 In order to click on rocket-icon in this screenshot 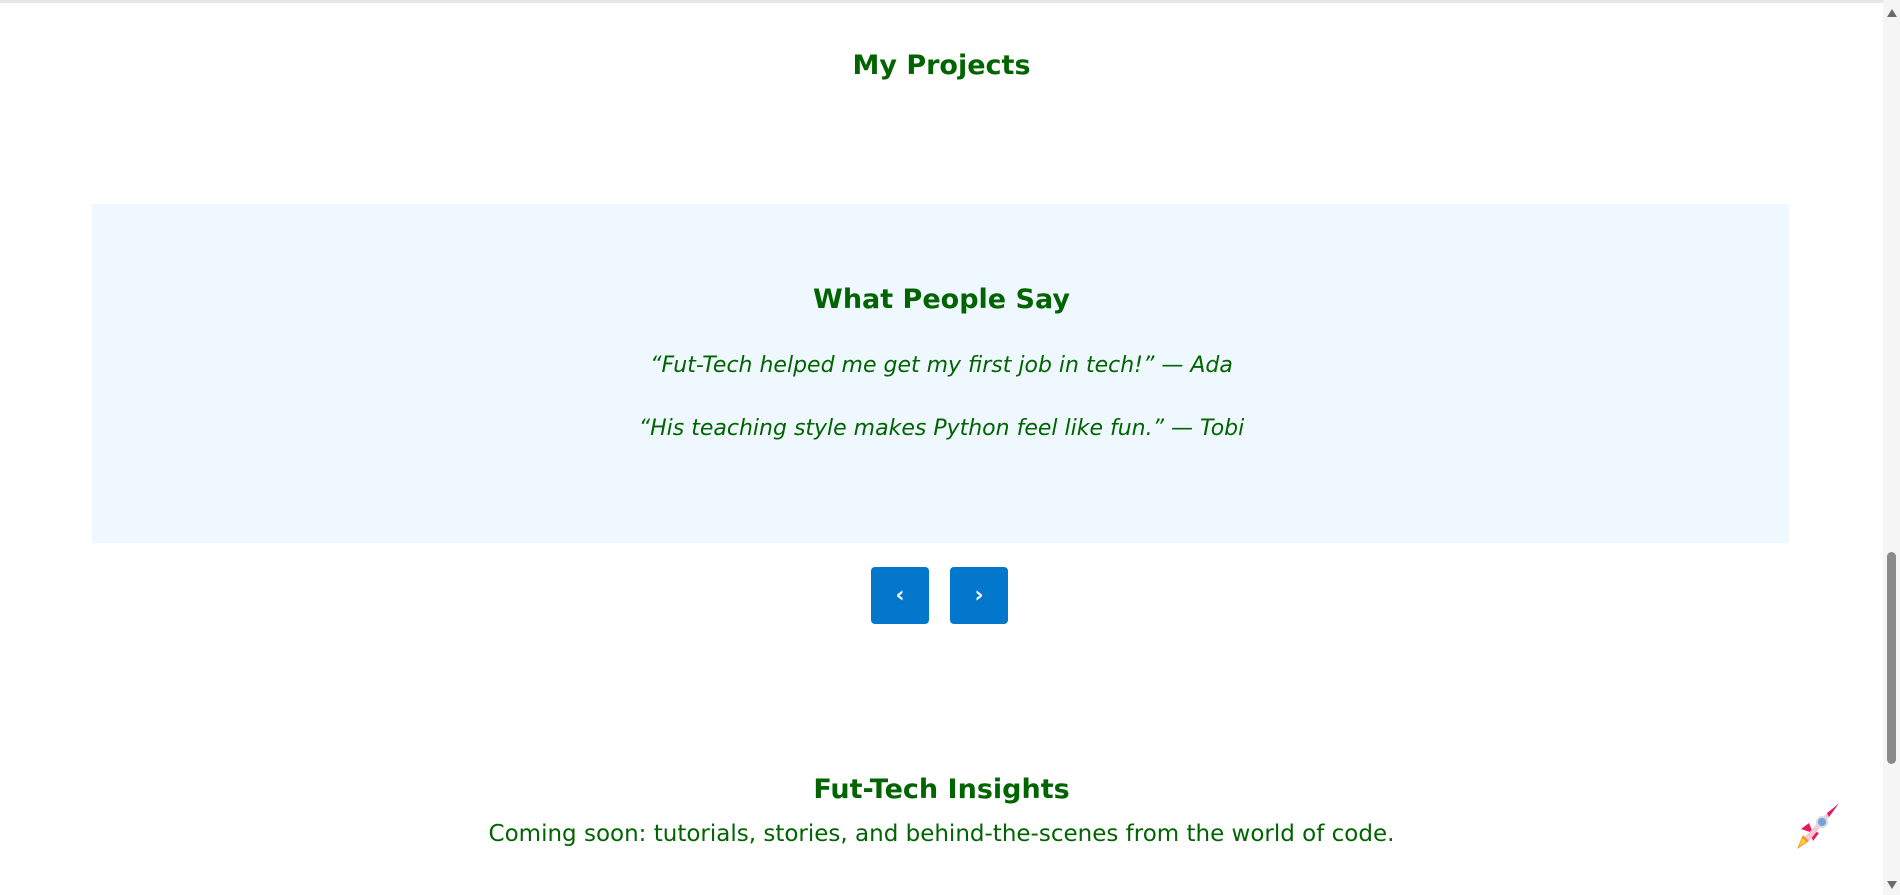, I will do `click(1815, 827)`.